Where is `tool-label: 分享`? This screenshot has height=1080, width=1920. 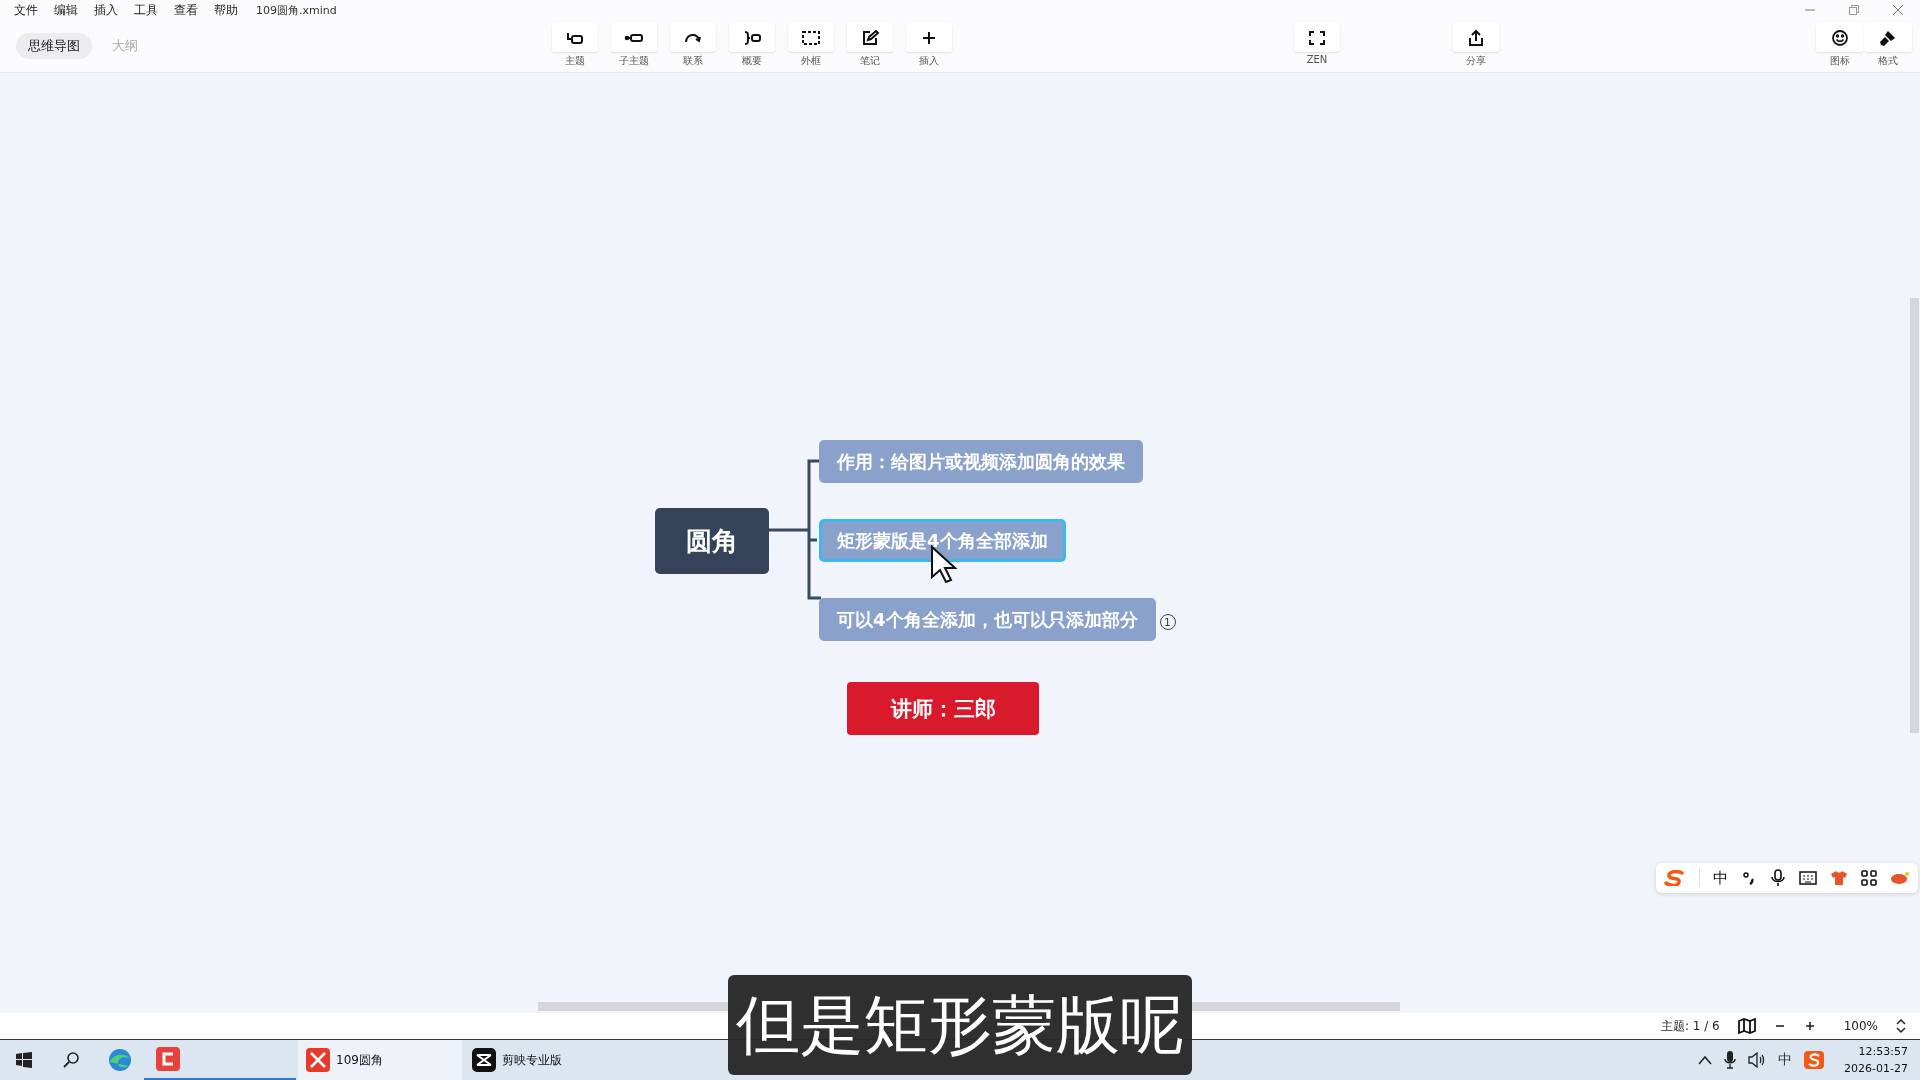
tool-label: 分享 is located at coordinates (1476, 61).